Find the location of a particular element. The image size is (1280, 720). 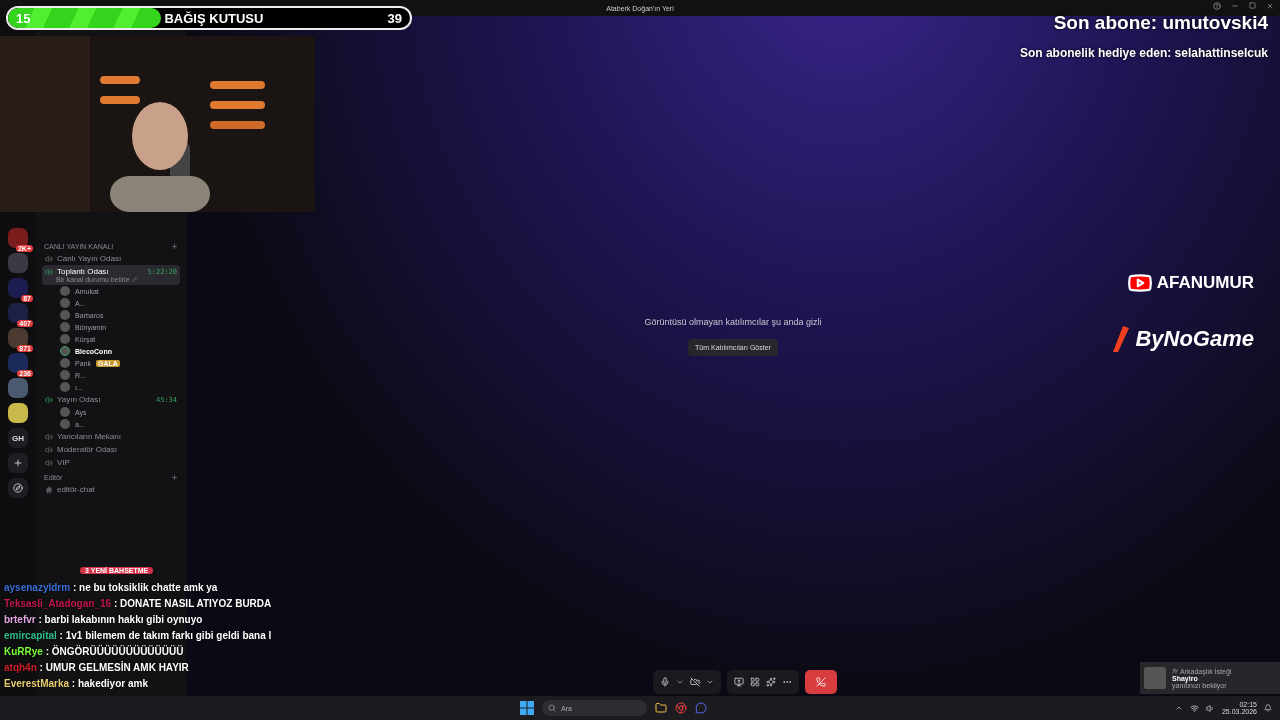

server-icon: GH is located at coordinates (18, 438).